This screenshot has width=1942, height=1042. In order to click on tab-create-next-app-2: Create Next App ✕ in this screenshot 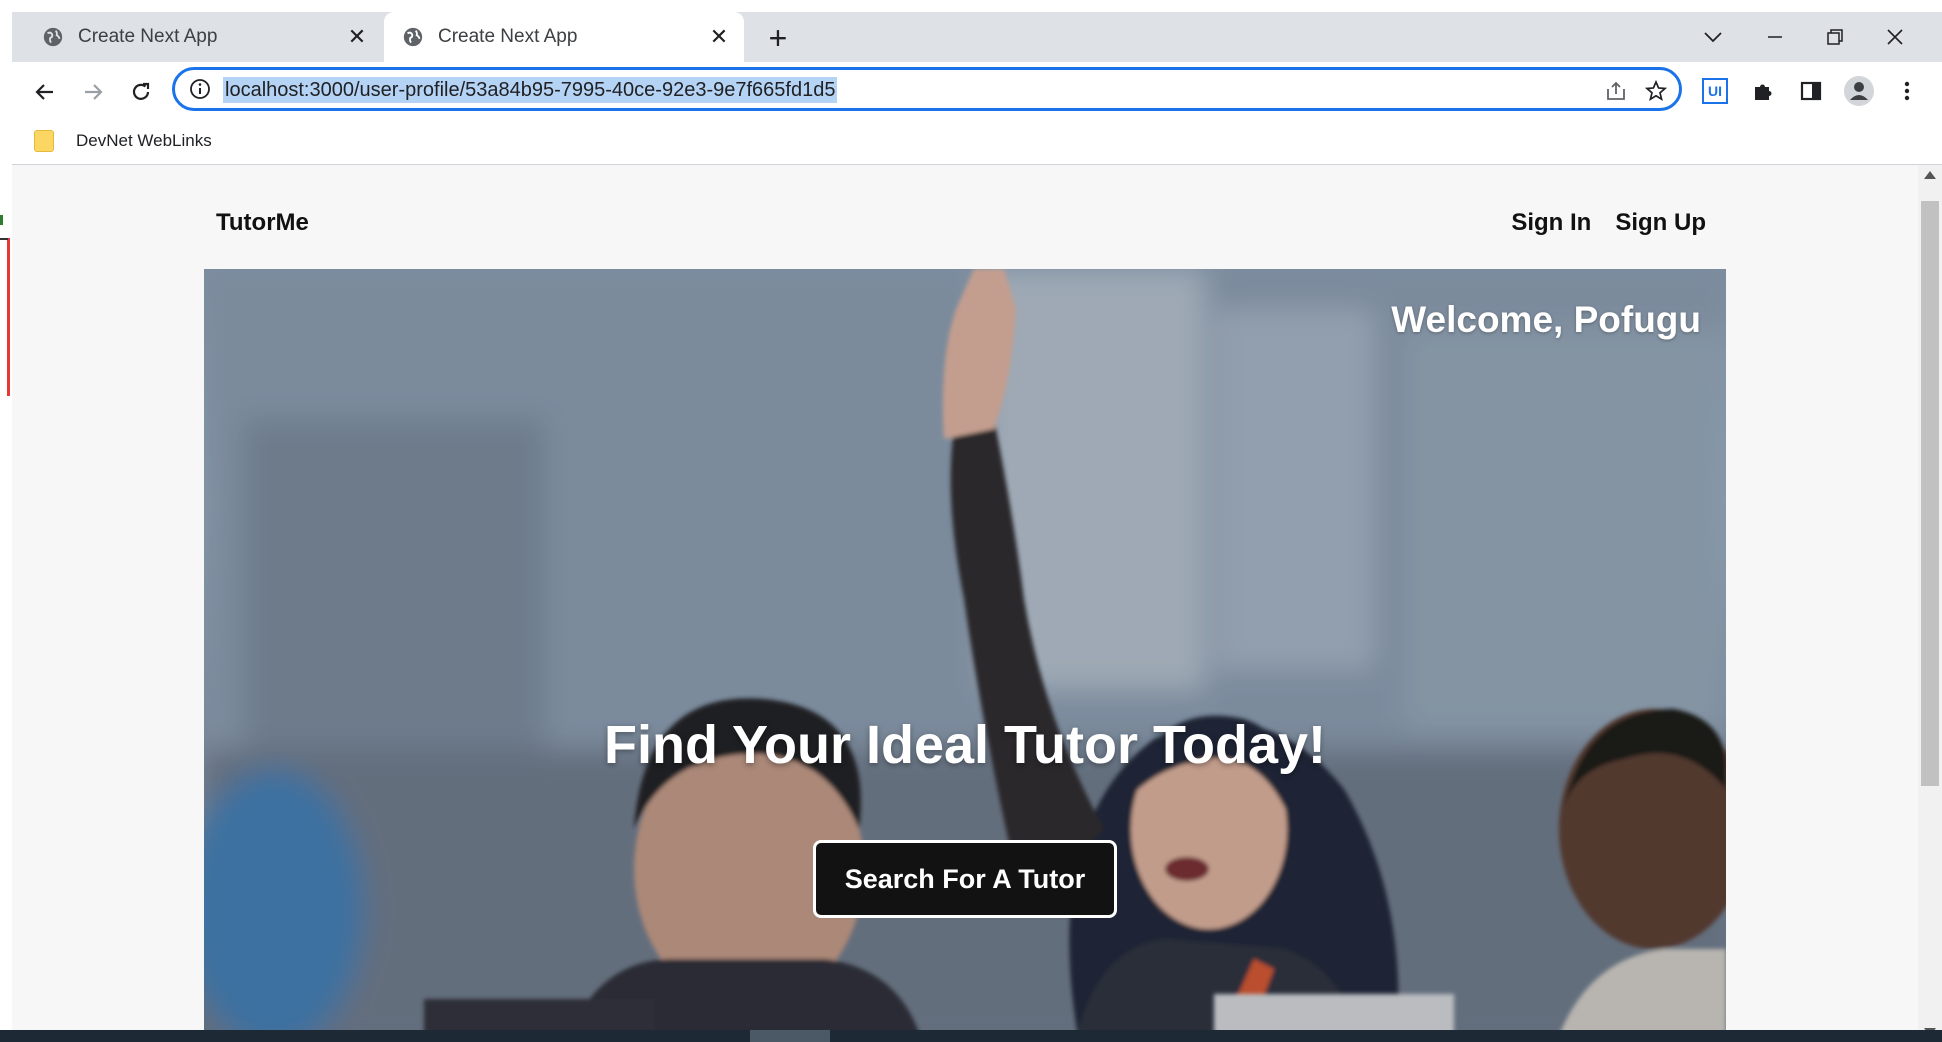, I will do `click(564, 37)`.